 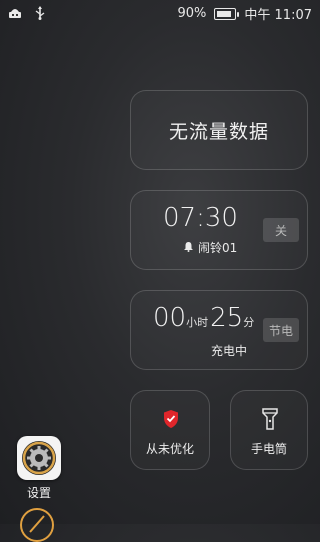 I want to click on charging-card: 00 小时 25 分 节电 充电中, so click(x=219, y=330).